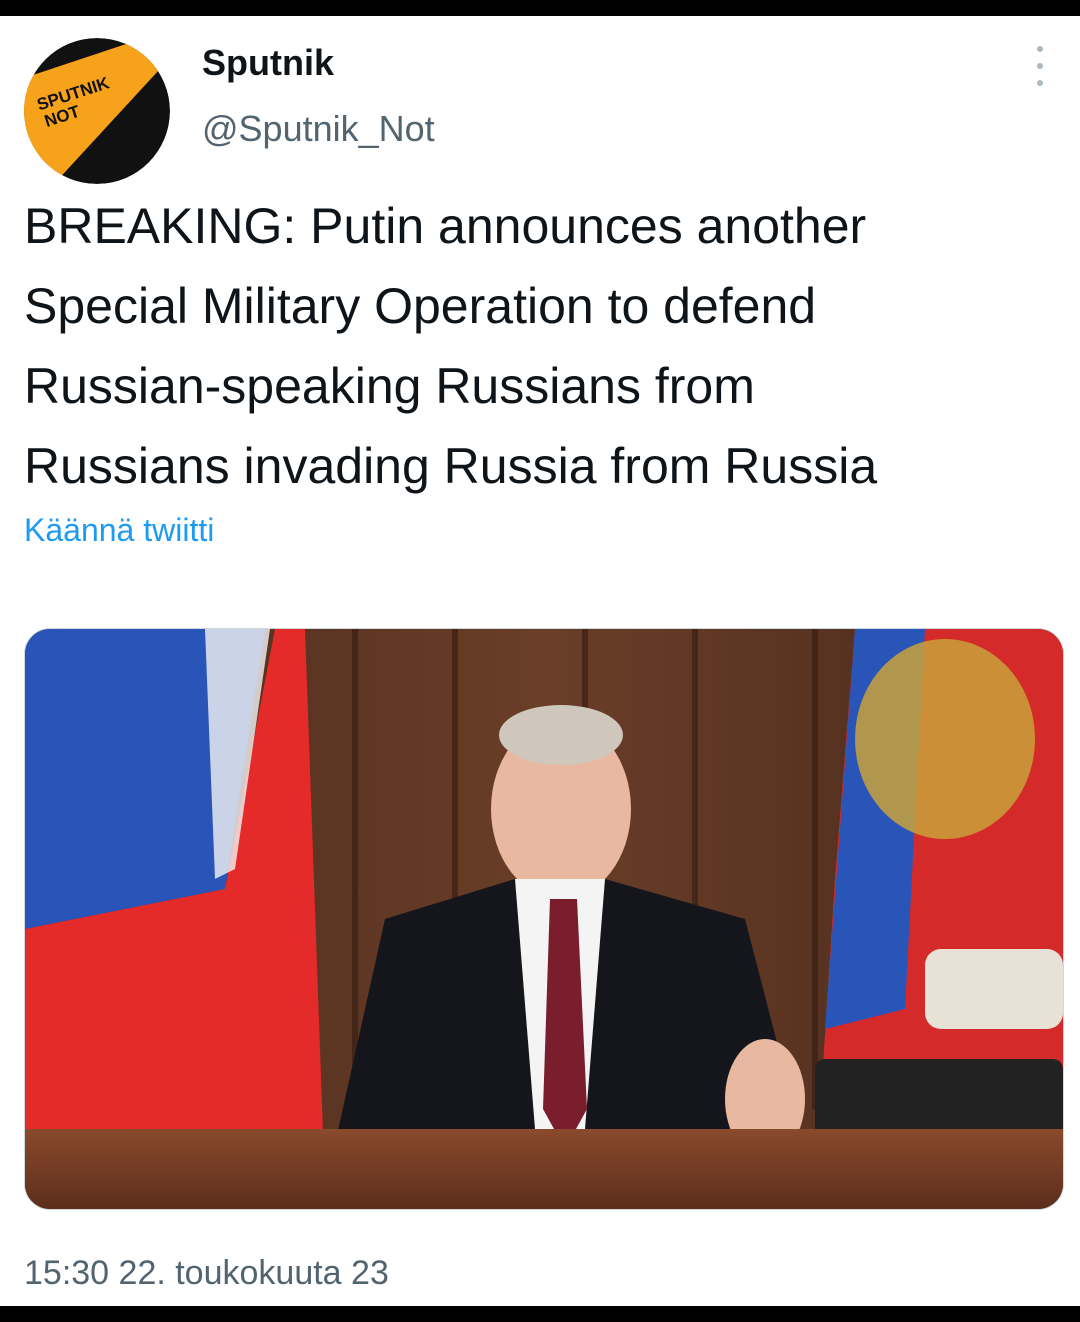 The height and width of the screenshot is (1322, 1080). I want to click on sputnik-logo-icon: SPUTNIK NOT, so click(97, 111).